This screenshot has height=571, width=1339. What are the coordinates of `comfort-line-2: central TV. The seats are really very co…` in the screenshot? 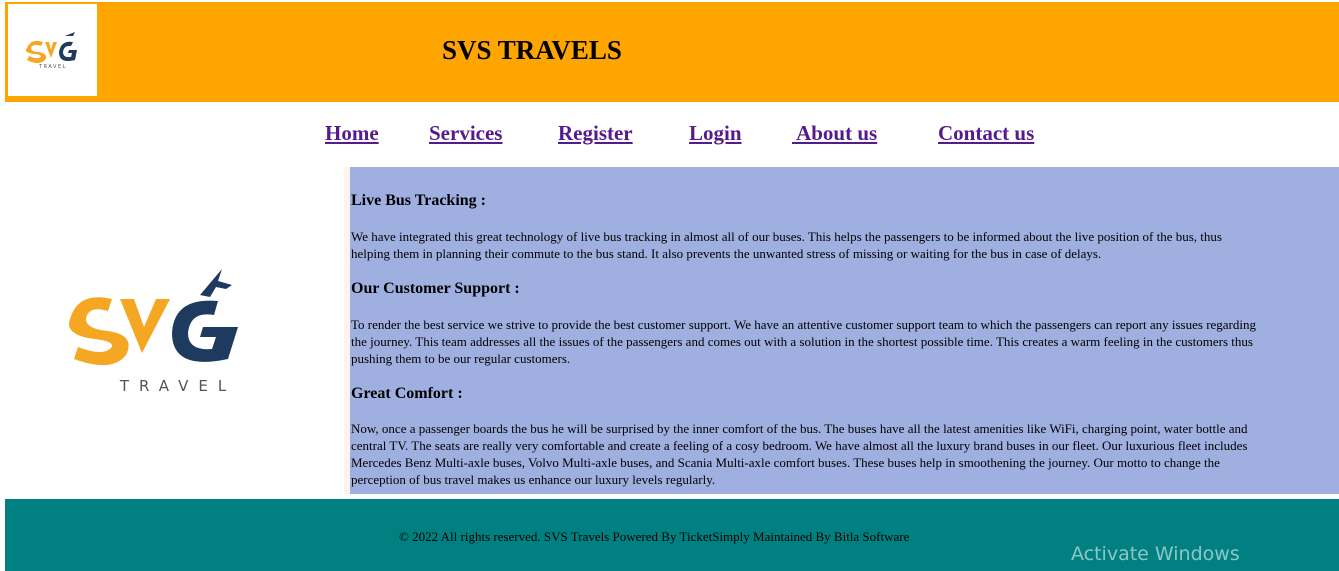 It's located at (799, 445).